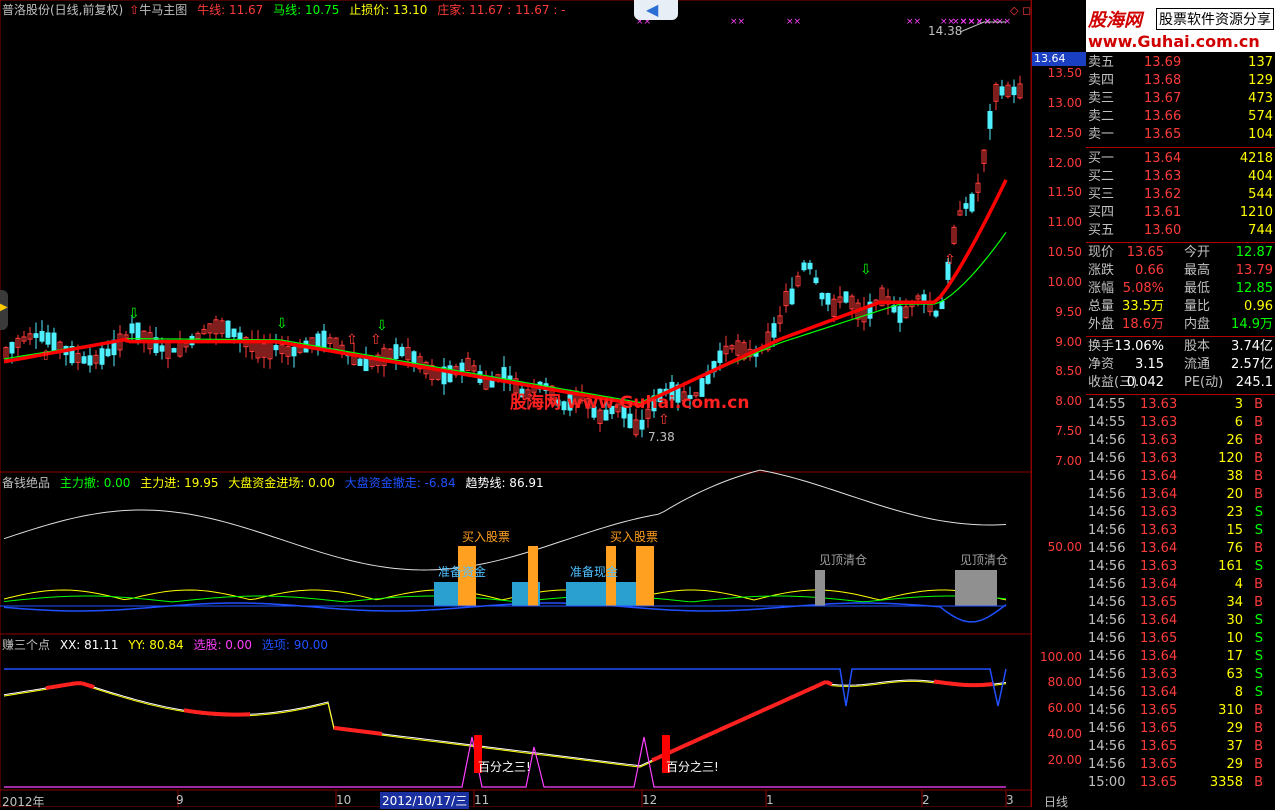  What do you see at coordinates (656, 10) in the screenshot?
I see `back-nav-button: ◀` at bounding box center [656, 10].